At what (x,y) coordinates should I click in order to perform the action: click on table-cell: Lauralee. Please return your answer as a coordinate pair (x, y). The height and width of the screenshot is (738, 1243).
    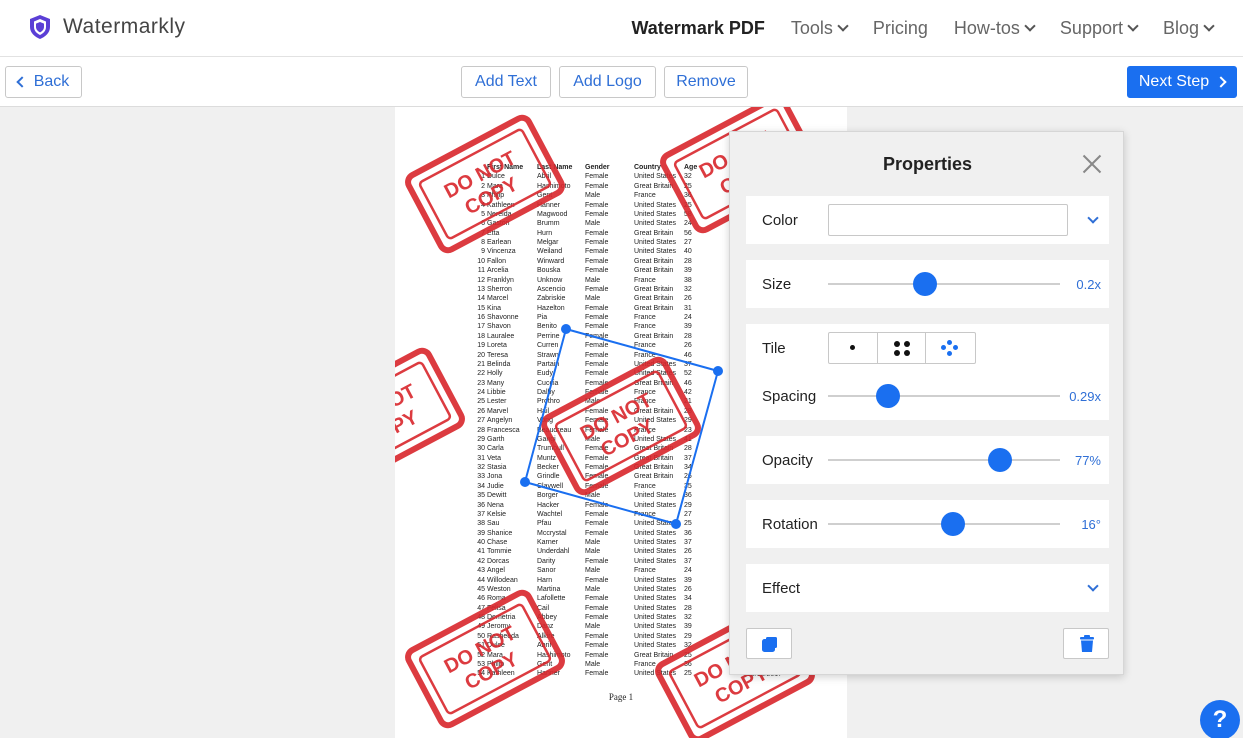
    Looking at the image, I should click on (501, 336).